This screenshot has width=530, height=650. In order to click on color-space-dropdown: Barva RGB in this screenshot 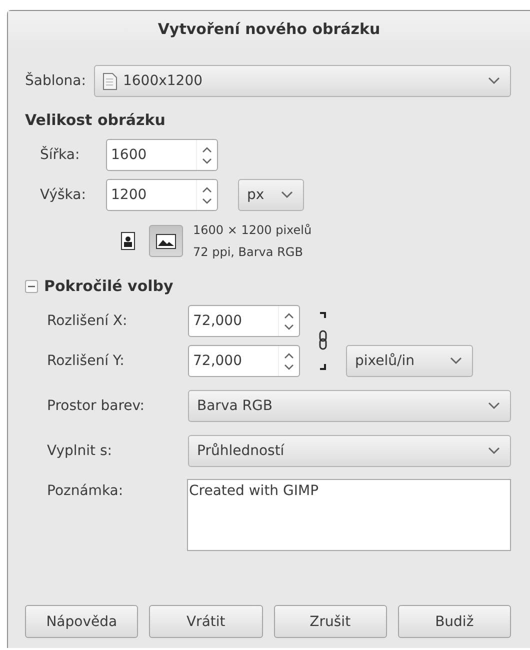, I will do `click(349, 406)`.